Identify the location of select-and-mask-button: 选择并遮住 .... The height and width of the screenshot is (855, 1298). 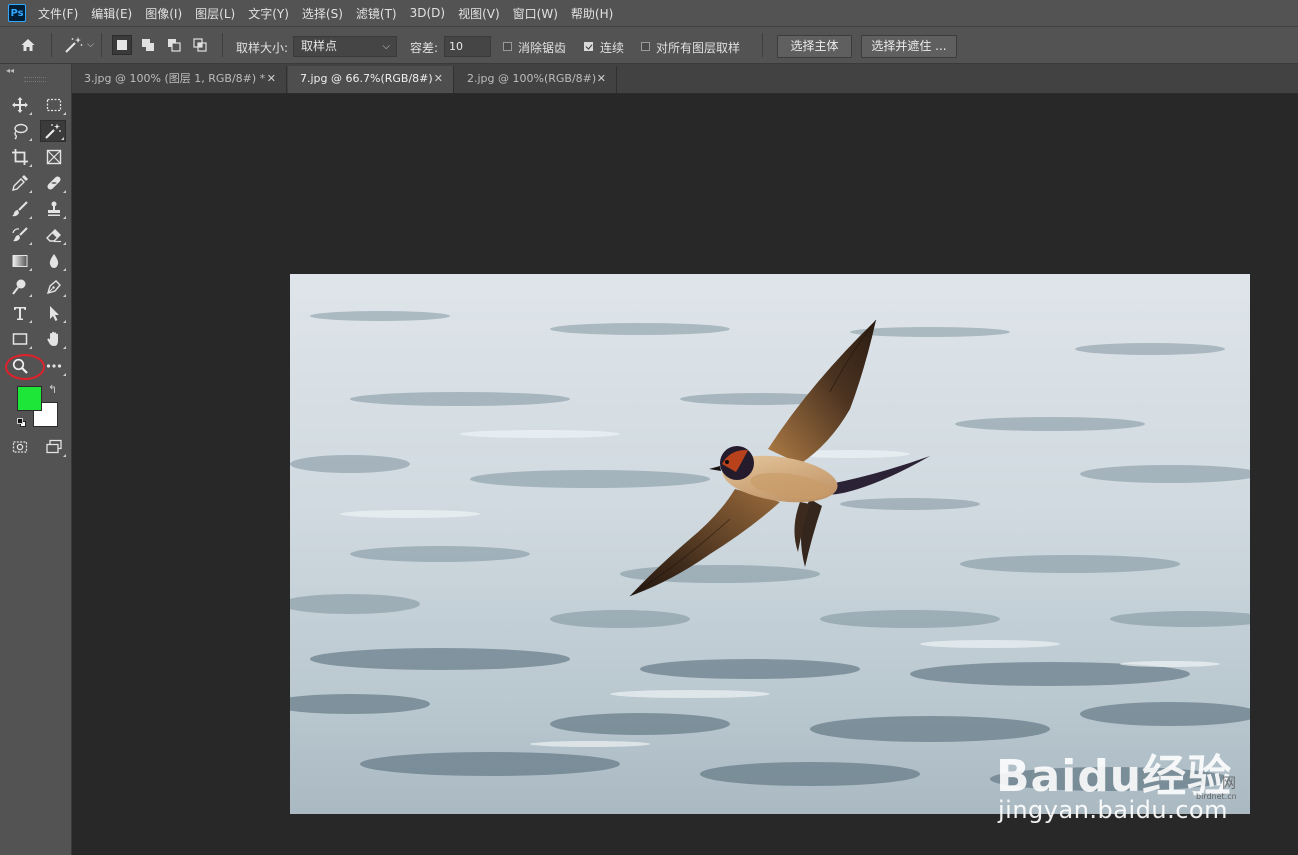
(909, 46).